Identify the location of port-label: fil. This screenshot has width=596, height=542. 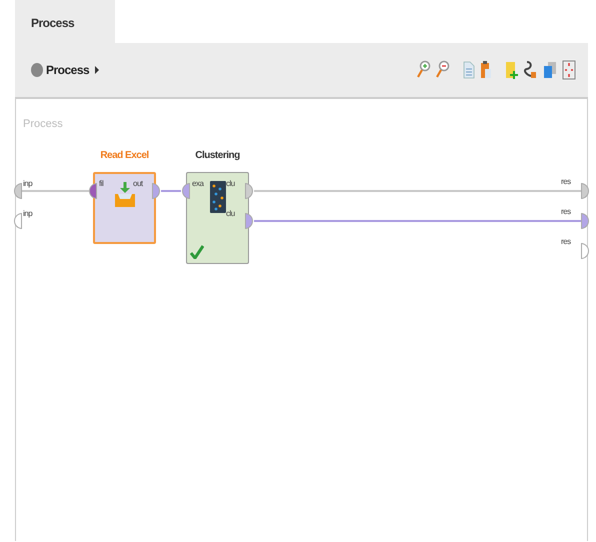
(101, 183).